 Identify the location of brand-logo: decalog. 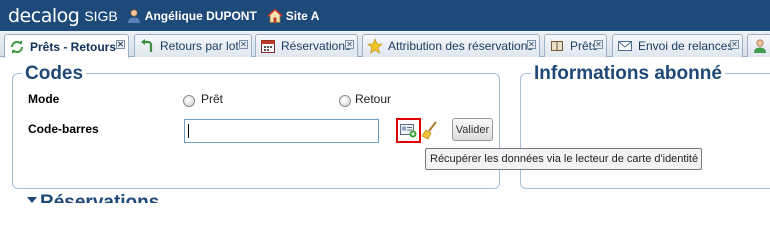
(44, 15).